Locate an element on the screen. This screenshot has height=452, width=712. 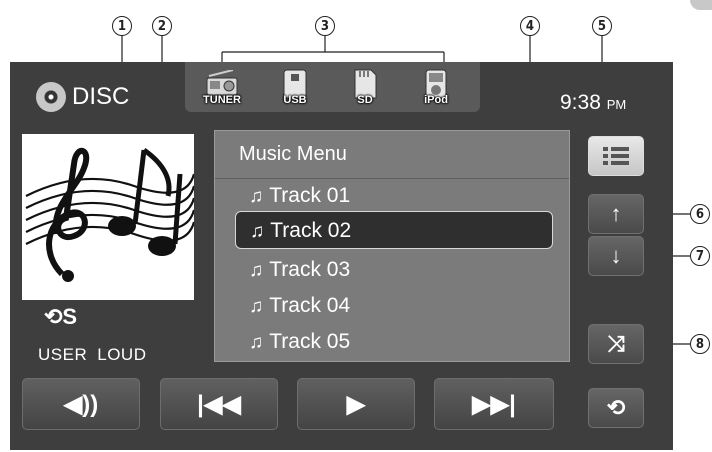
callout-5: 5 is located at coordinates (602, 26).